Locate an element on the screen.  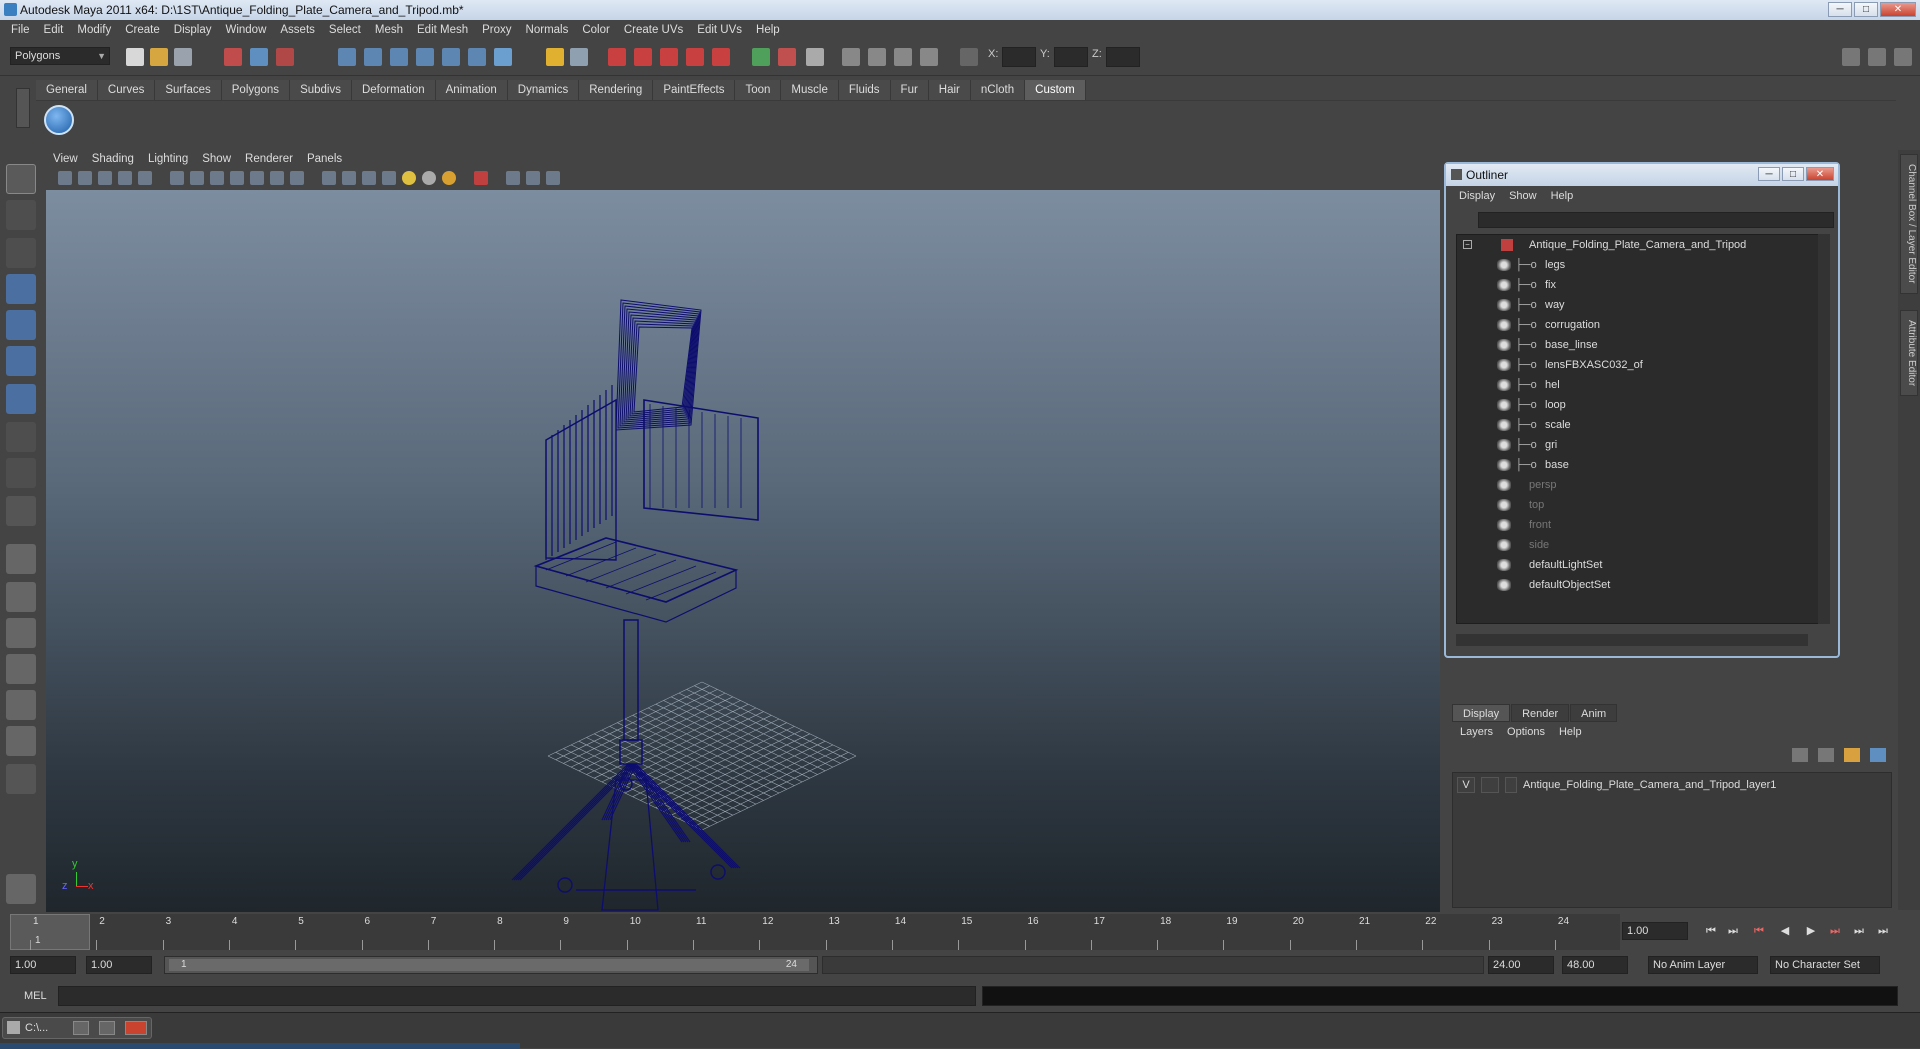
go-to-start-icon: ⏮ is located at coordinates (1711, 931).